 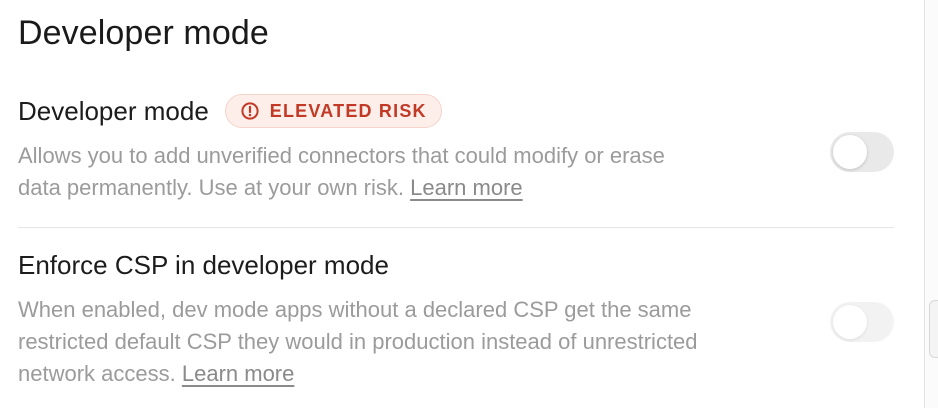 What do you see at coordinates (238, 373) in the screenshot?
I see `enforce-csp-learn-more-link: Learn more` at bounding box center [238, 373].